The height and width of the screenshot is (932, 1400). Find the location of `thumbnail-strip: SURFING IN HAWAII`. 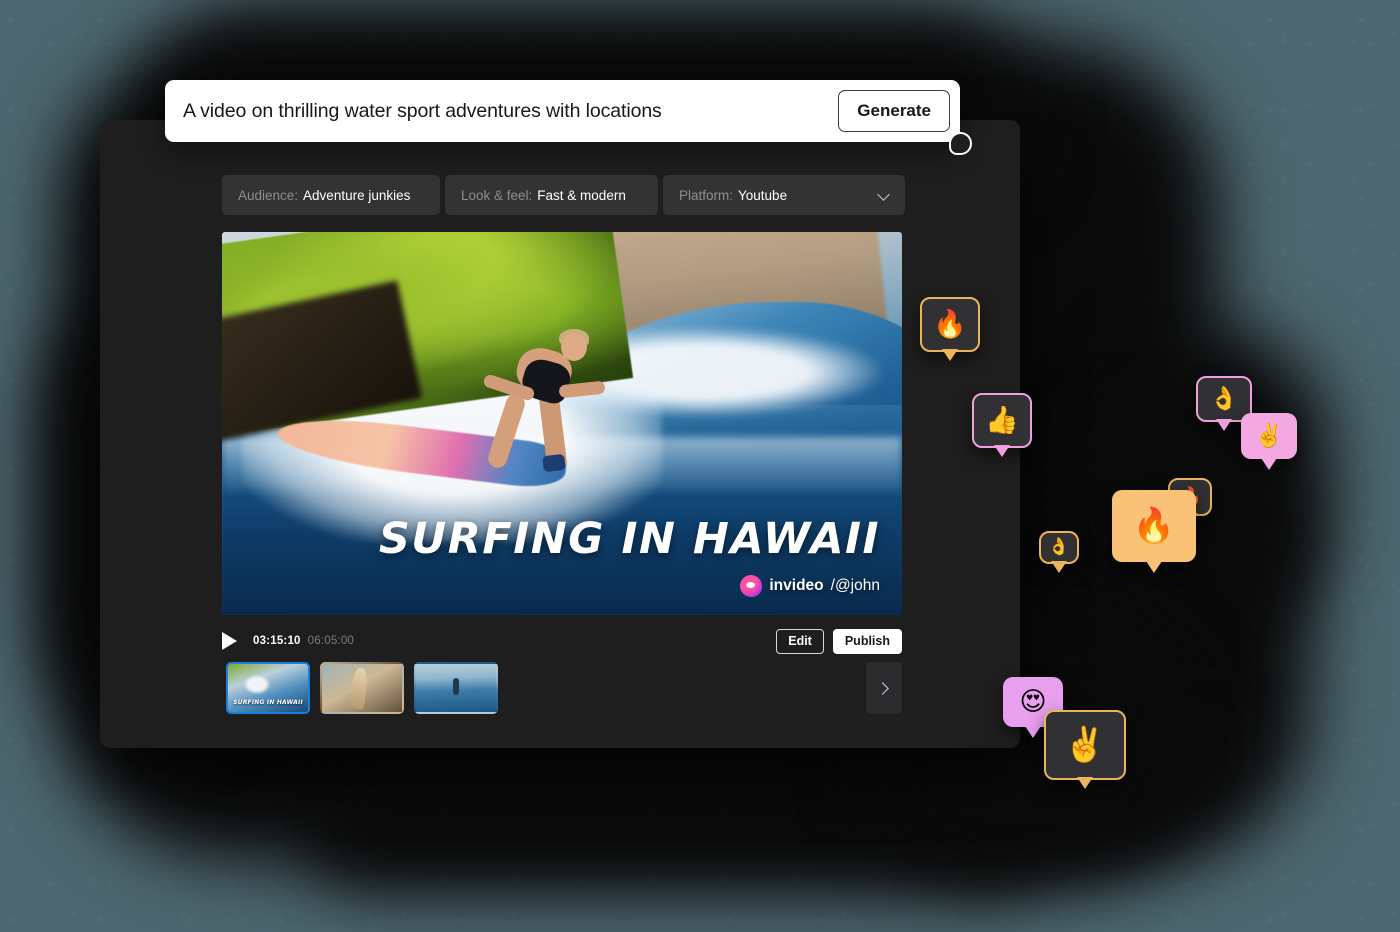

thumbnail-strip: SURFING IN HAWAII is located at coordinates (362, 688).